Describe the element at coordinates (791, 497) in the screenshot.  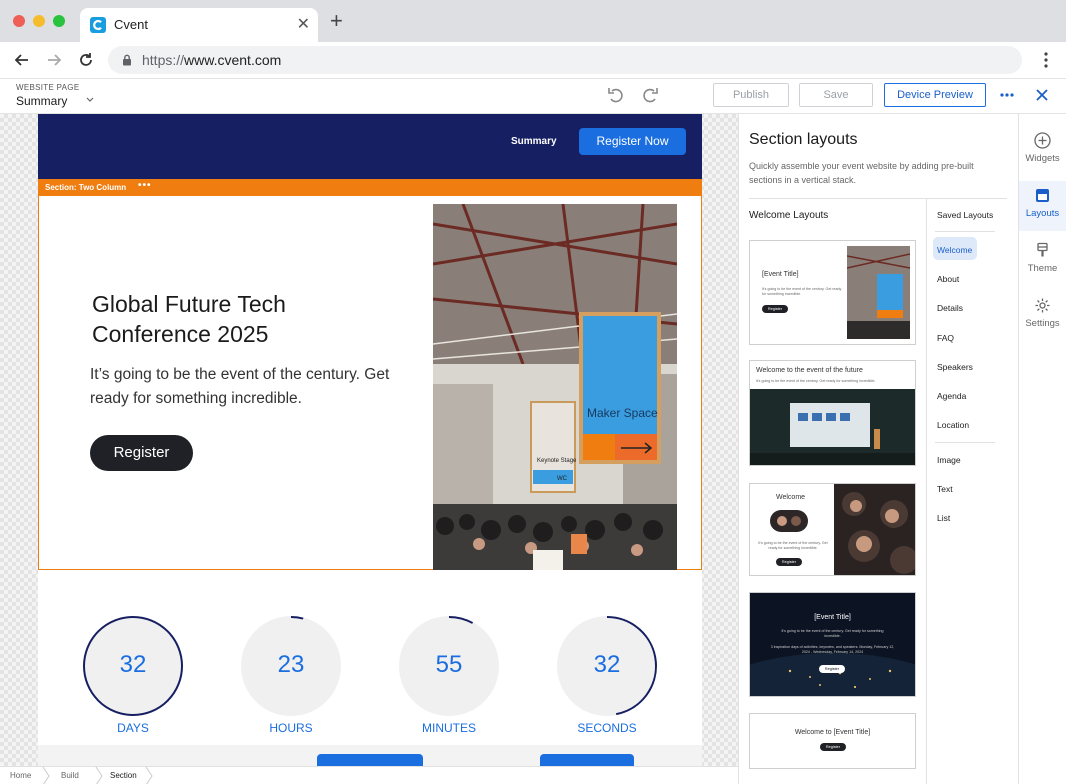
I see `thumb-3-title: Welcome` at that location.